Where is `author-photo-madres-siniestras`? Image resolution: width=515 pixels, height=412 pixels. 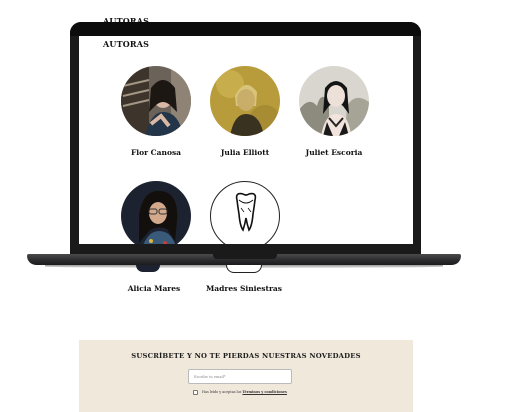 author-photo-madres-siniestras is located at coordinates (245, 212).